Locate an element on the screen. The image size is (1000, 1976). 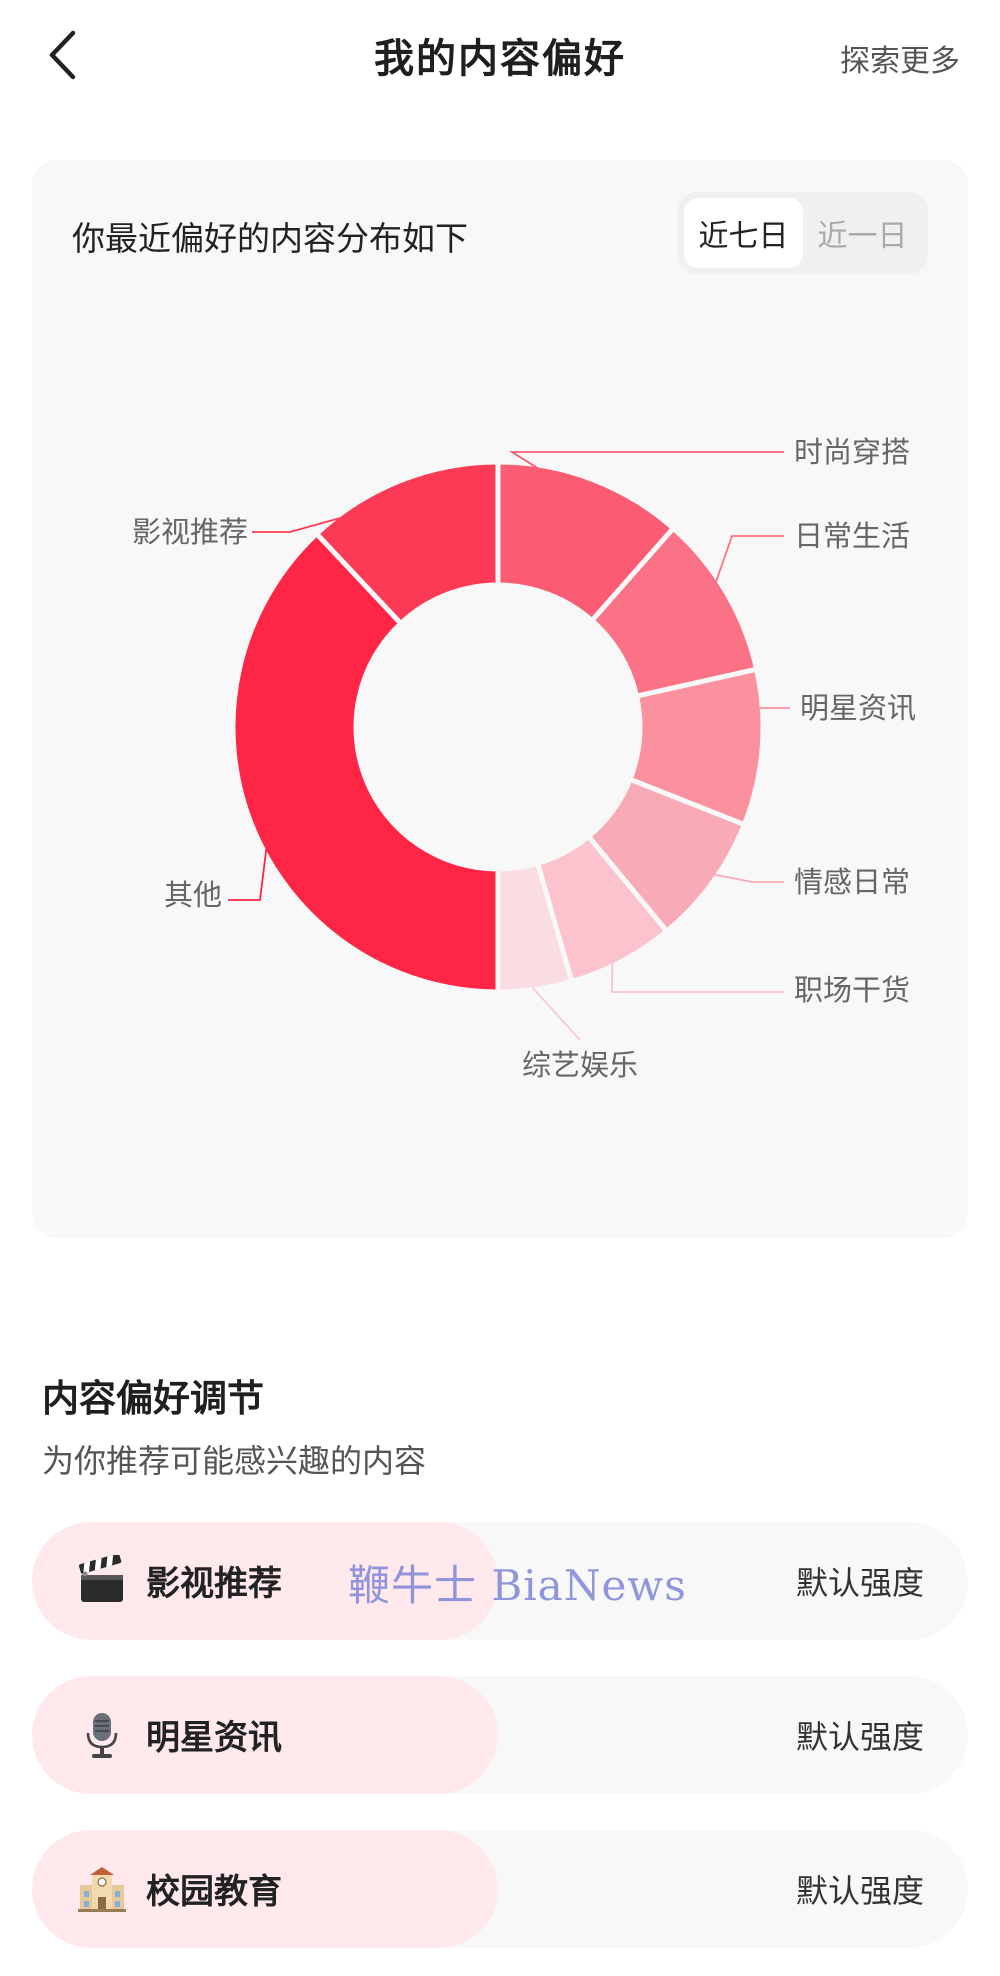
adjust-section-title: 内容偏好调节 is located at coordinates (153, 1398).